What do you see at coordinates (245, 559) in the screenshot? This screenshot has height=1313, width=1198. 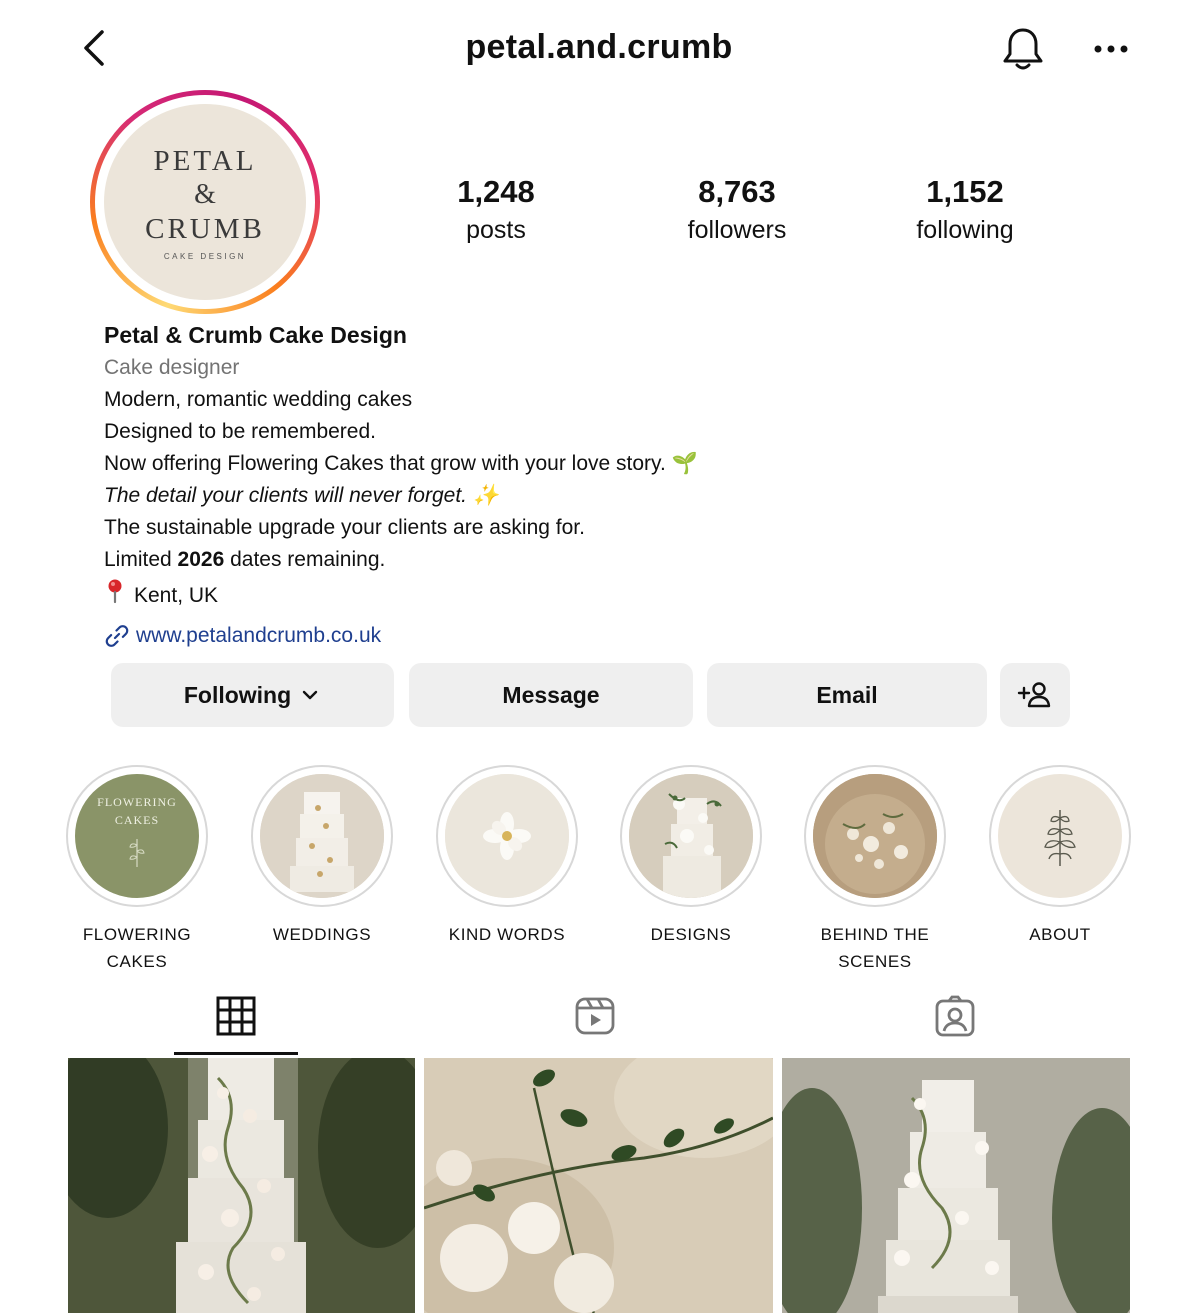 I see `bio-line: Limited 2026 dates remaining.` at bounding box center [245, 559].